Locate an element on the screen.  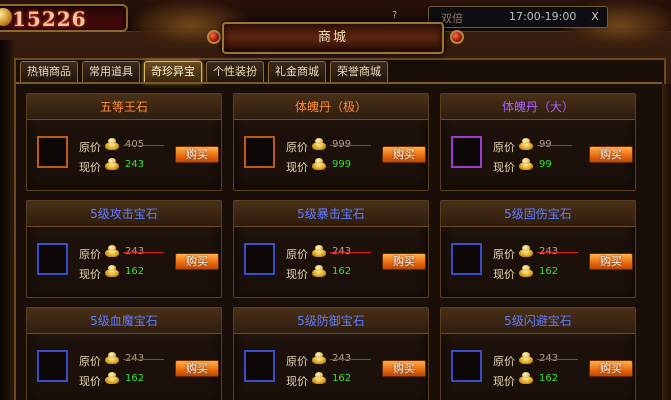
original-price: 99 is located at coordinates (554, 144).